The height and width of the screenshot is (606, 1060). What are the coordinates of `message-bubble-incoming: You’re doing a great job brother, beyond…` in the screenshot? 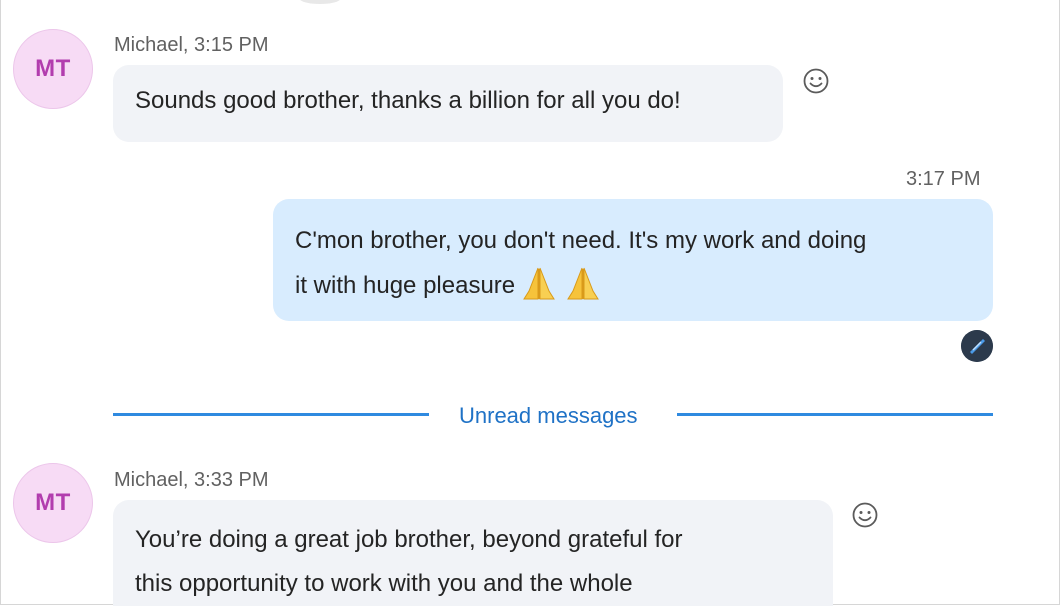 It's located at (473, 553).